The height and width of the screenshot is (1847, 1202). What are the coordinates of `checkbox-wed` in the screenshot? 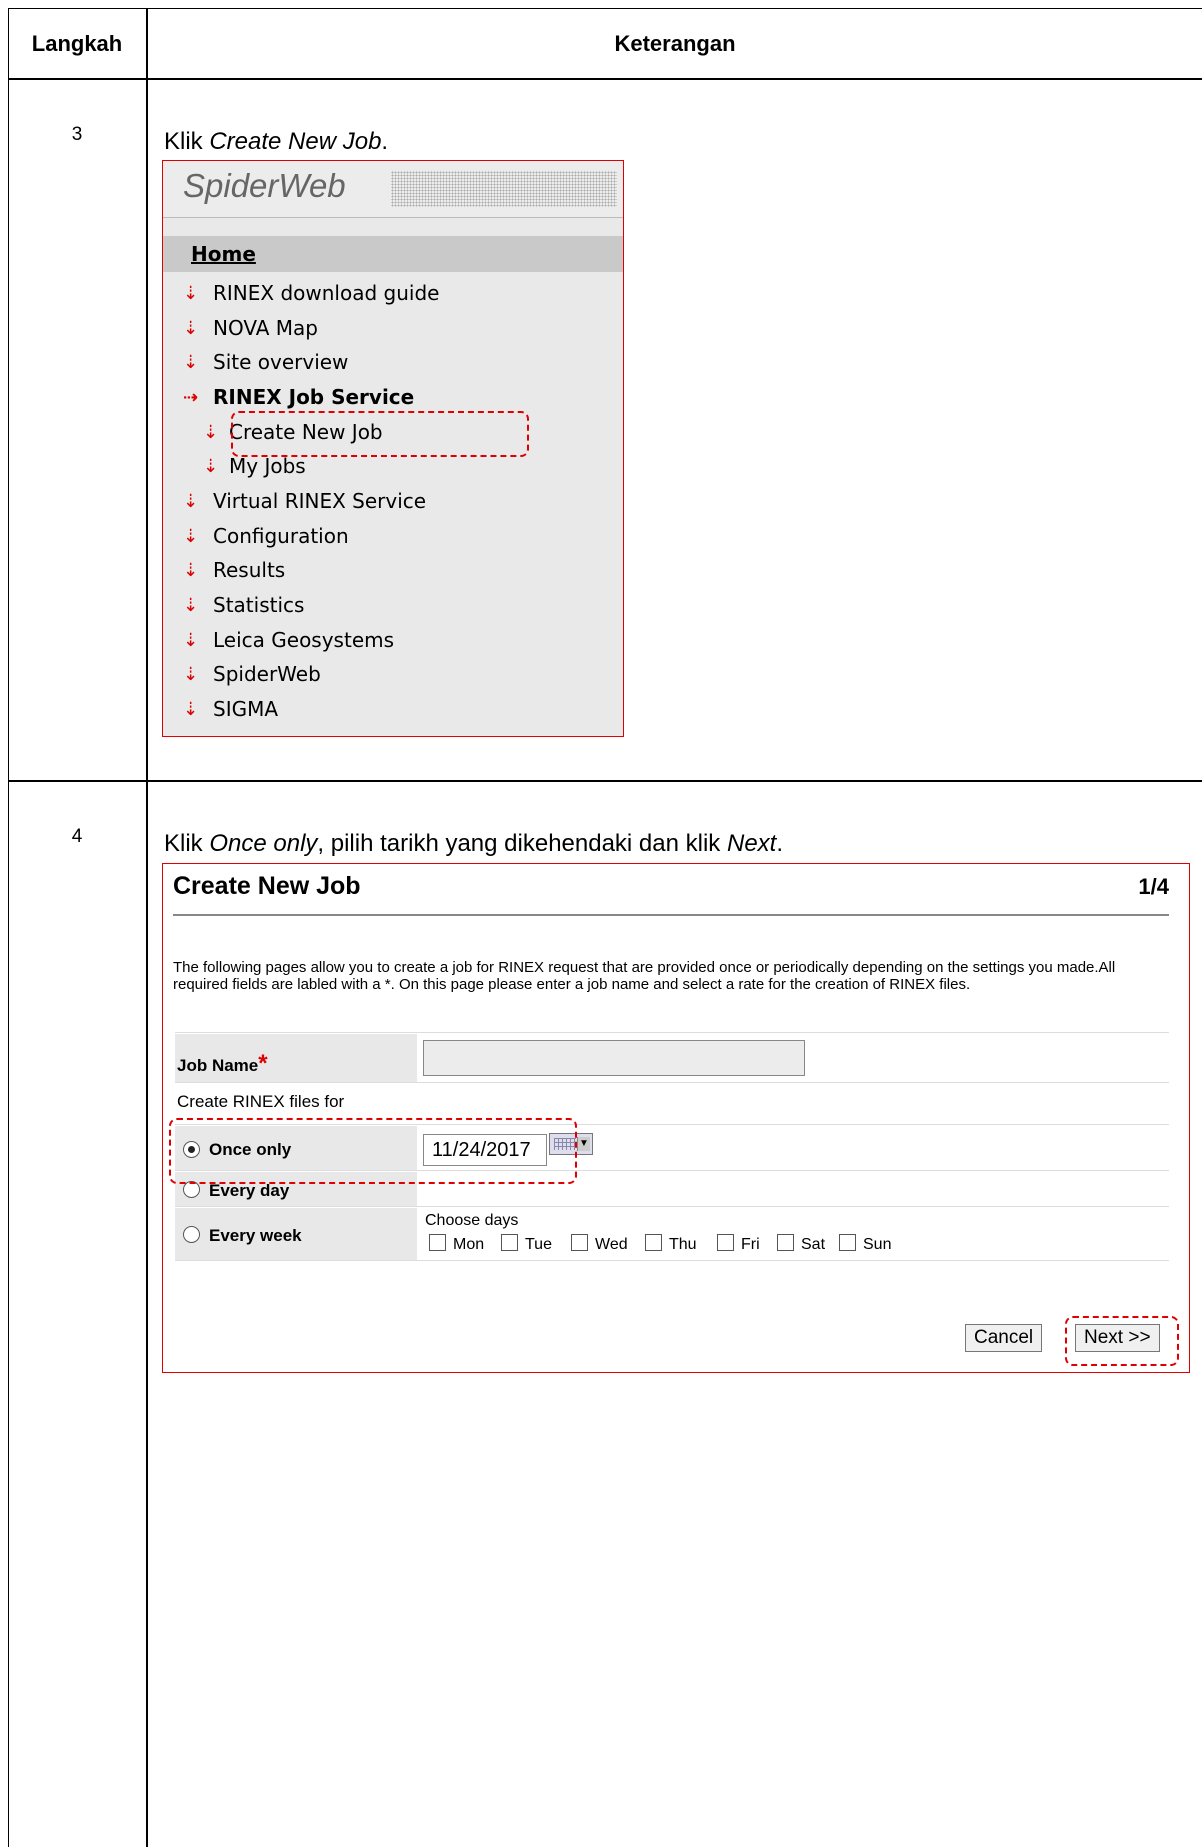 It's located at (579, 1242).